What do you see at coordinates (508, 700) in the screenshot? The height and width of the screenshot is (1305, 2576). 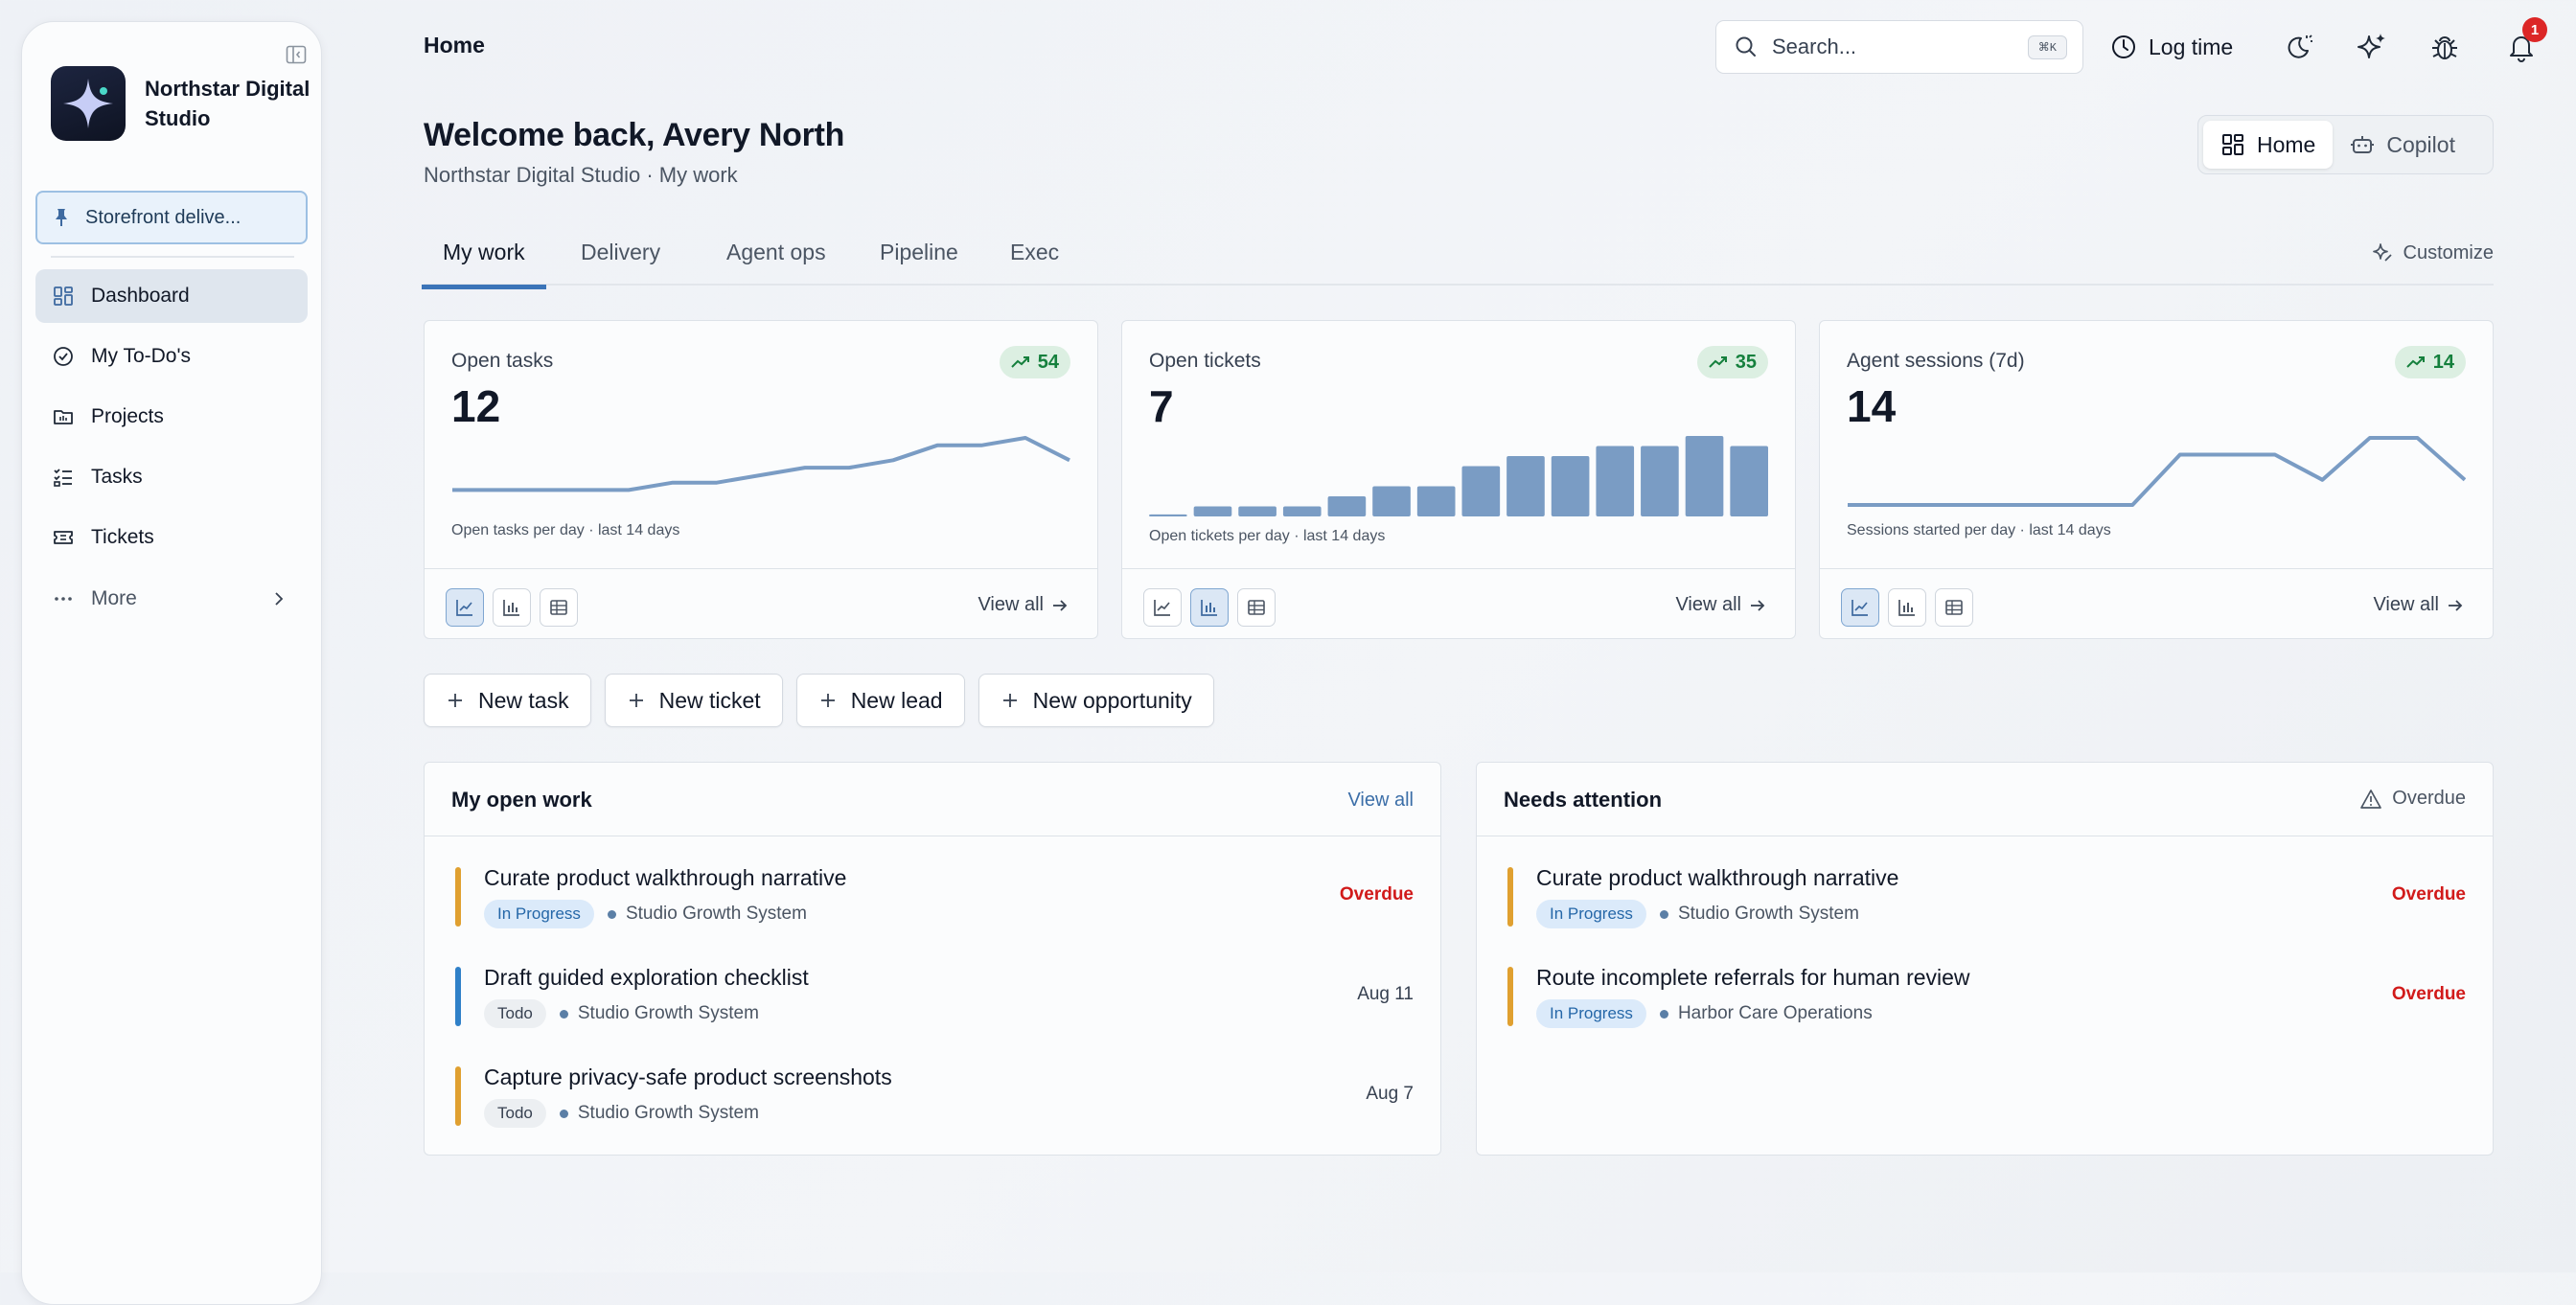 I see `new-task-button: New task` at bounding box center [508, 700].